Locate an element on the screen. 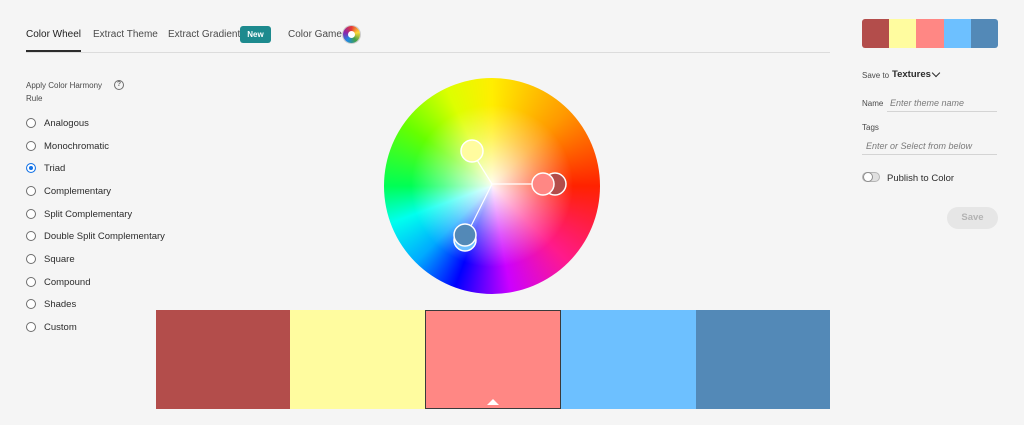  harmony-rule-option: Custom is located at coordinates (51, 327).